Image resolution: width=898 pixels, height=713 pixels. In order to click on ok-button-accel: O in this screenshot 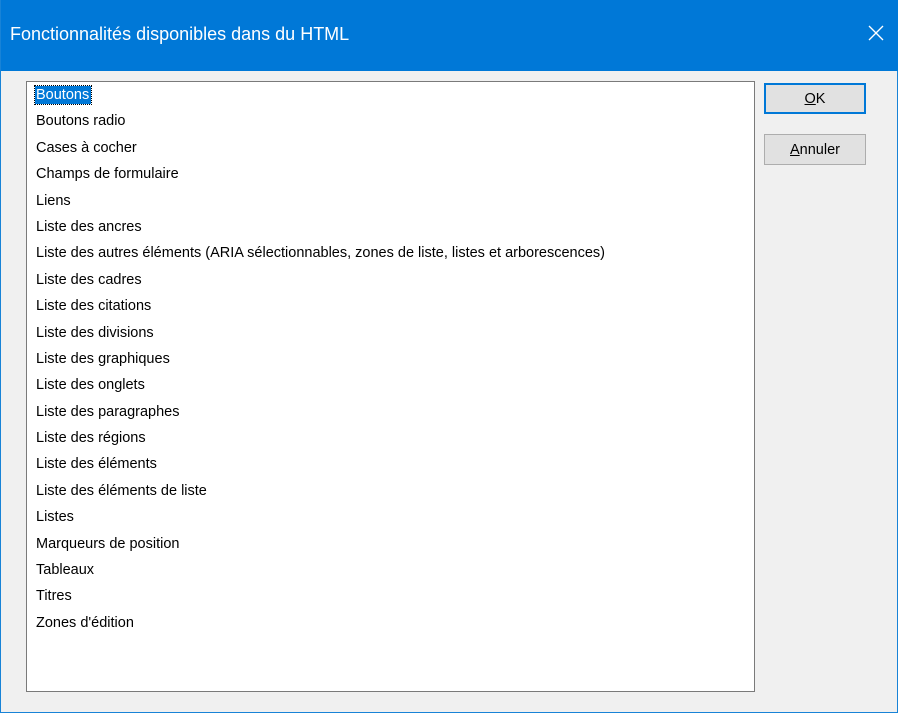, I will do `click(810, 98)`.